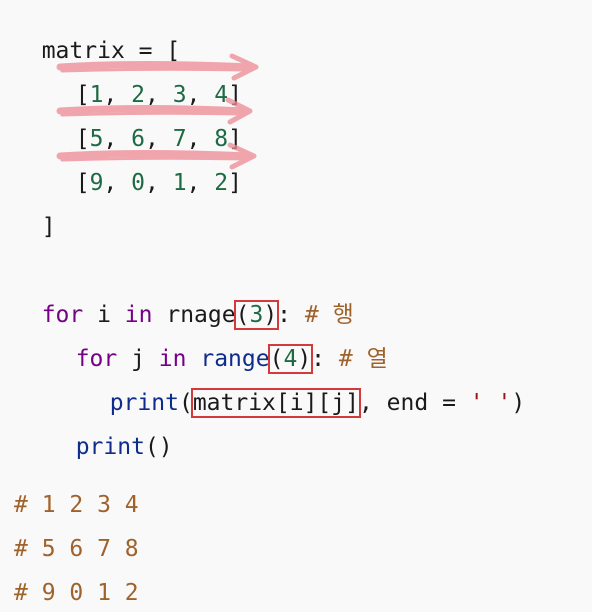 The width and height of the screenshot is (592, 612). I want to click on matrix-close-bracket: ], so click(48, 227).